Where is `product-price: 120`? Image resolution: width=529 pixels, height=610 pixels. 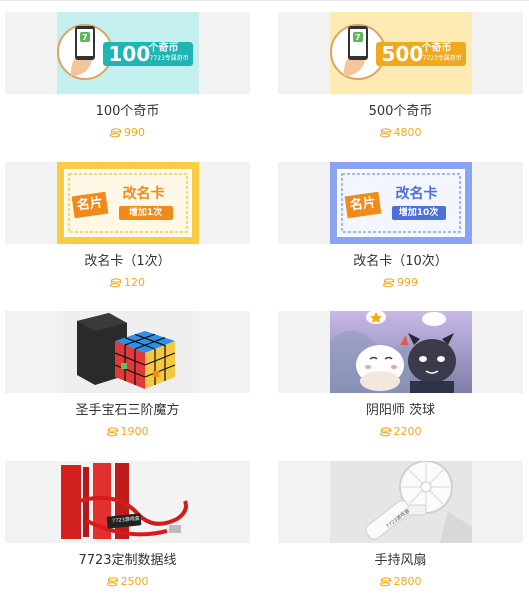 product-price: 120 is located at coordinates (127, 283).